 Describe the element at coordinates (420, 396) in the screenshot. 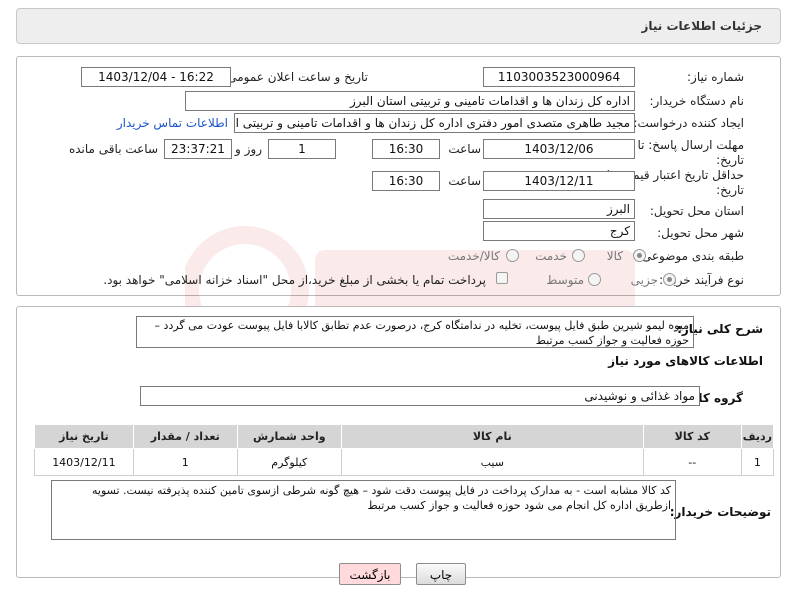

I see `goods-group-field: مواد غذائی و نوشیدنی` at that location.